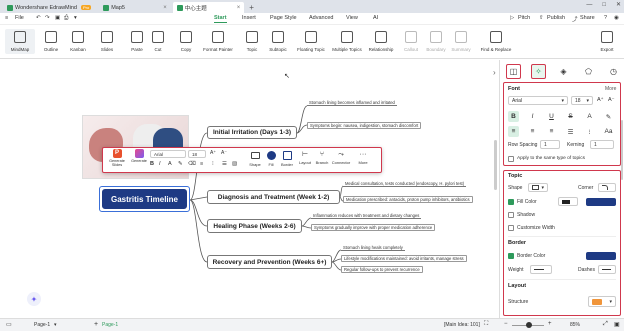  I want to click on shadow-checkbox, so click(511, 215).